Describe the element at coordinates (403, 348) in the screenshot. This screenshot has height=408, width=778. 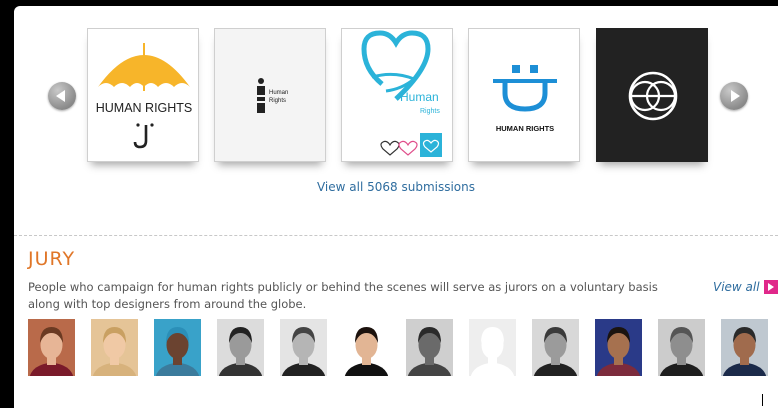
I see `juror-portrait-strip` at that location.